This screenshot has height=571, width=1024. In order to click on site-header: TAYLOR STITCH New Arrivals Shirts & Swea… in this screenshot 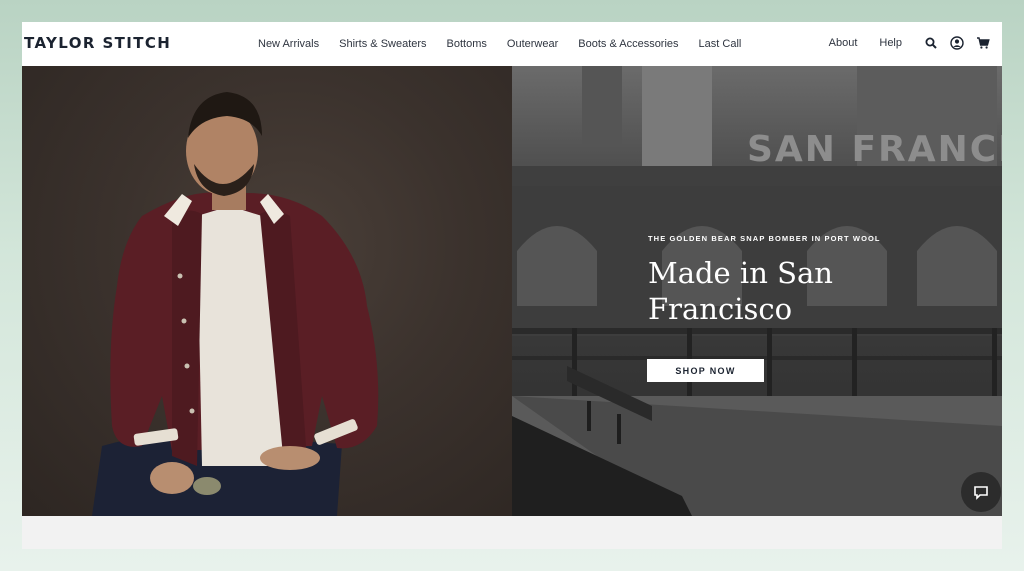, I will do `click(512, 44)`.